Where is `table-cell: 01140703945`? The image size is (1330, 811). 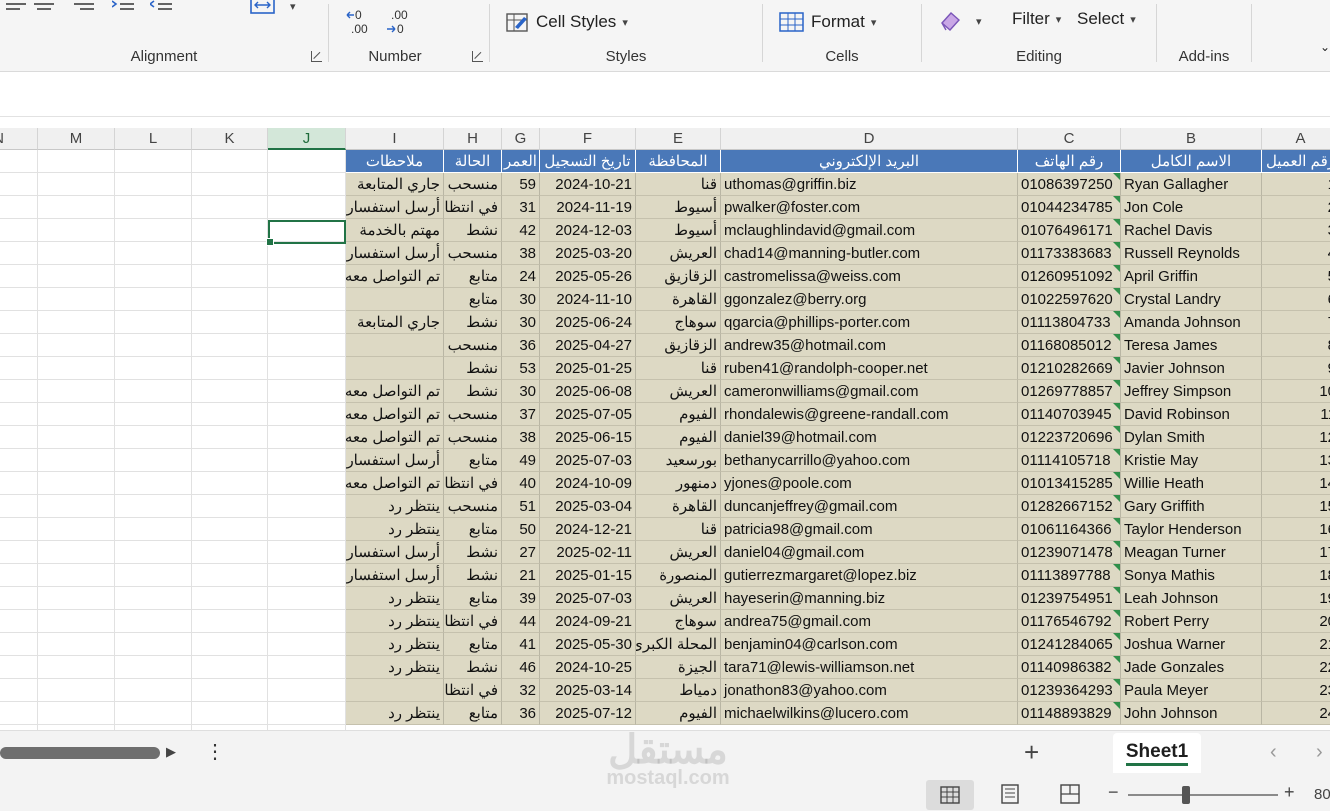 table-cell: 01140703945 is located at coordinates (1069, 414).